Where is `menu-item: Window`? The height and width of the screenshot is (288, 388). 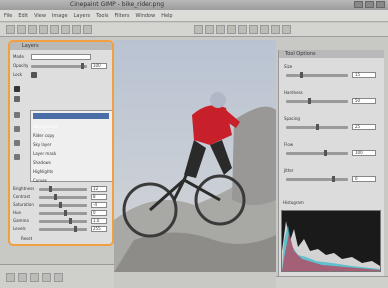 menu-item: Window is located at coordinates (145, 16).